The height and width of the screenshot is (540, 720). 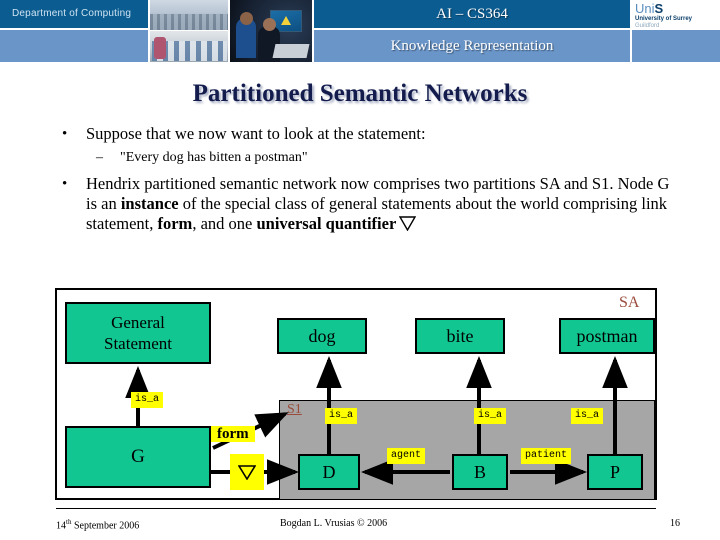 I want to click on department-band-lower, so click(x=74, y=46).